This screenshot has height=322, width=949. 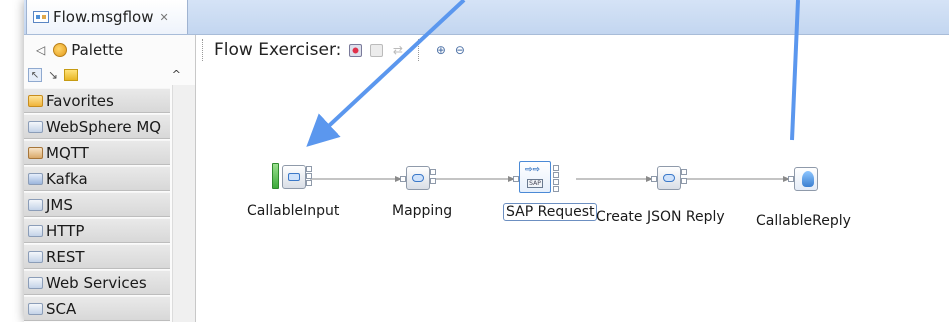 What do you see at coordinates (35, 75) in the screenshot?
I see `selection-tool-icon: ↖` at bounding box center [35, 75].